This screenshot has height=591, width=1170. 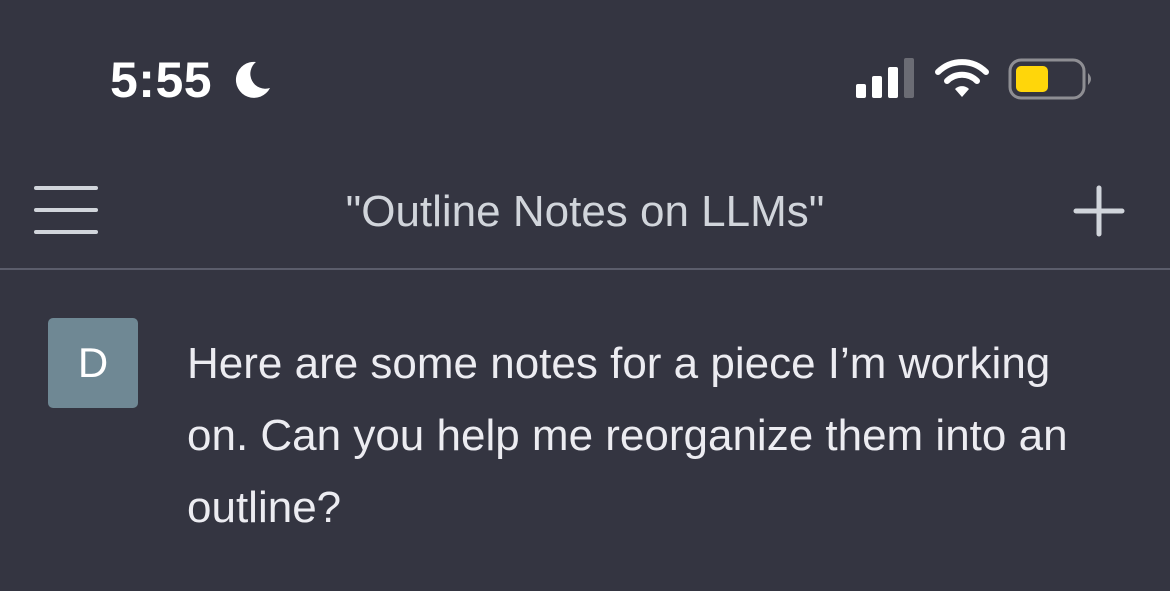 I want to click on hamburger-menu-icon, so click(x=66, y=210).